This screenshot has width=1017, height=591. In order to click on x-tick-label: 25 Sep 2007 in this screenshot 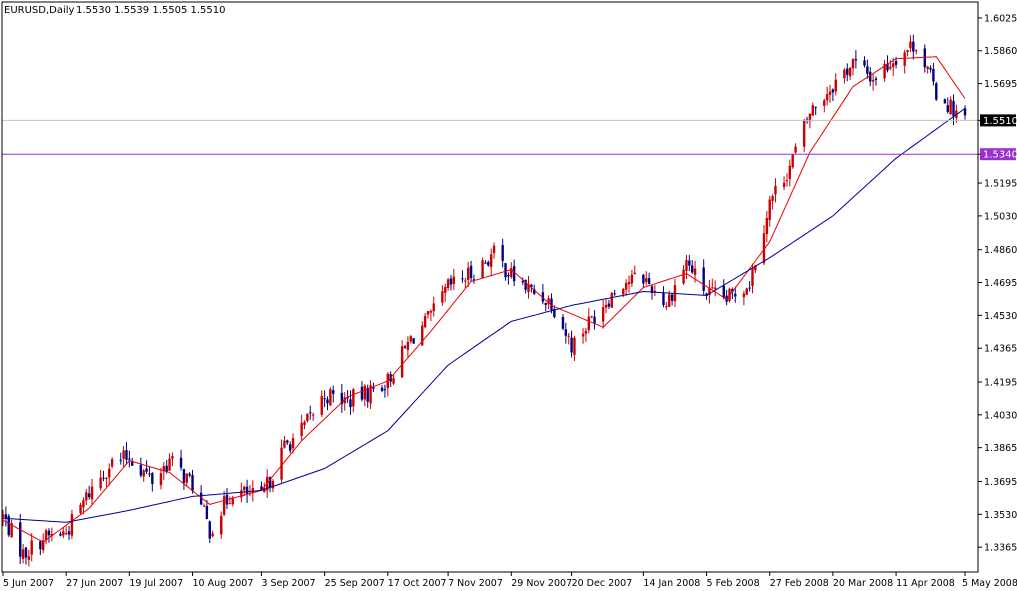, I will do `click(355, 583)`.